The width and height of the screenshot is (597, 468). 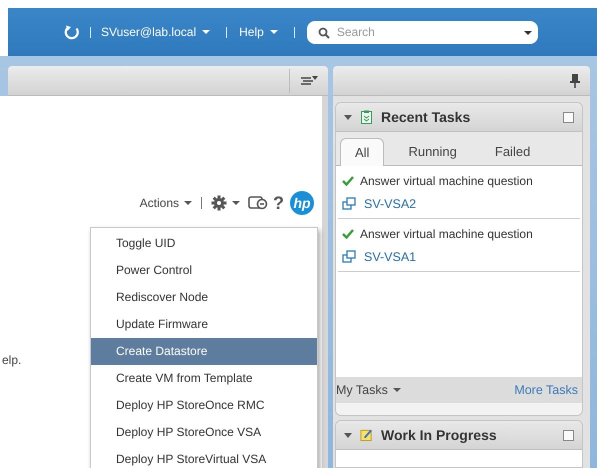 What do you see at coordinates (204, 324) in the screenshot?
I see `menu-item: Update Firmware` at bounding box center [204, 324].